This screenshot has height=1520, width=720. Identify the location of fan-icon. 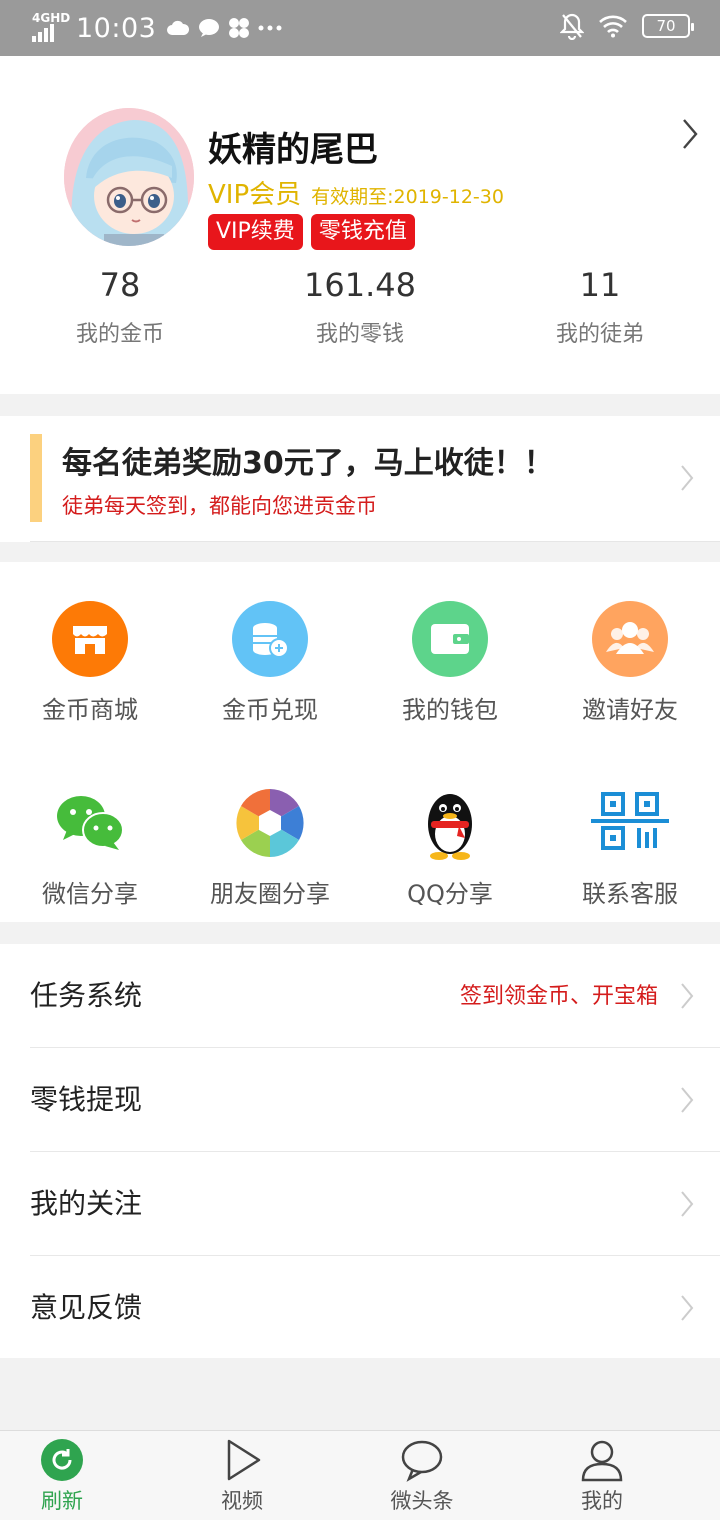
(239, 28).